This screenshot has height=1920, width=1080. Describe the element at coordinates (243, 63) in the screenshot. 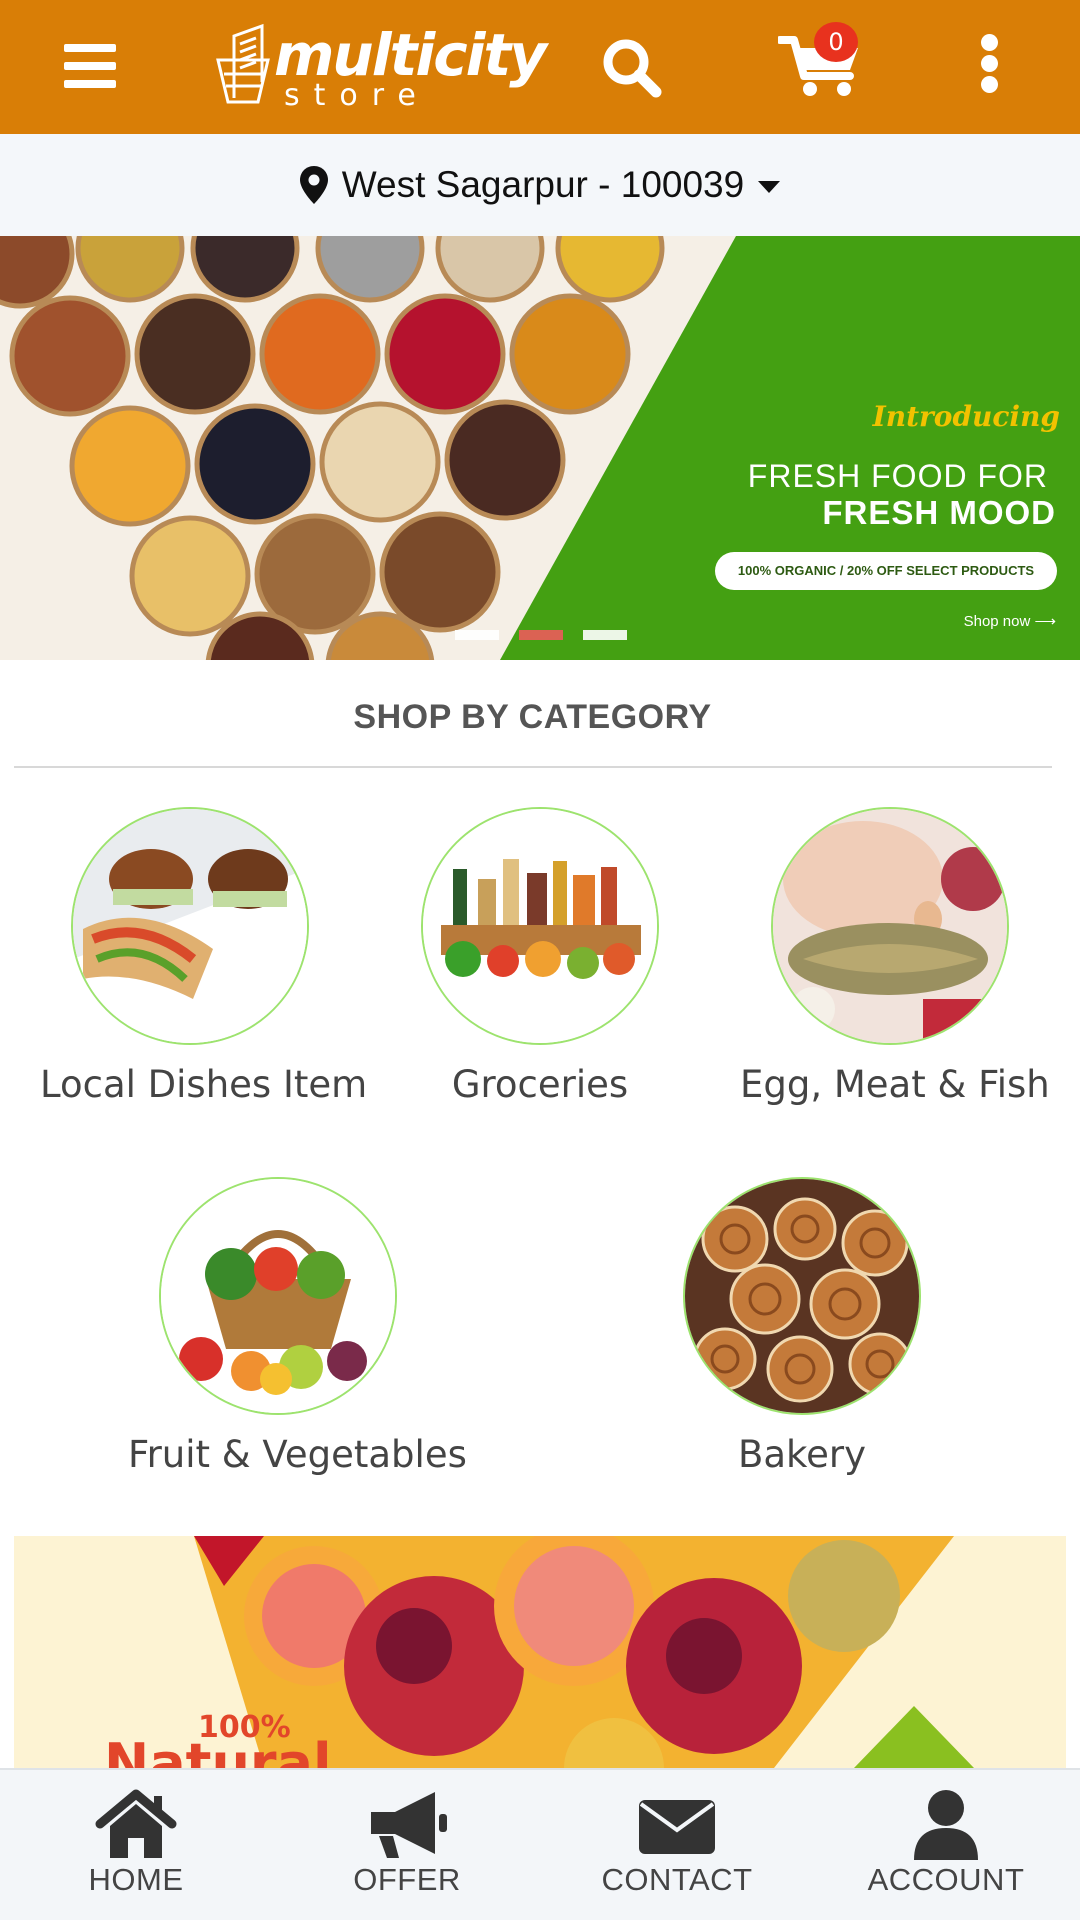

I see `building-icon` at that location.